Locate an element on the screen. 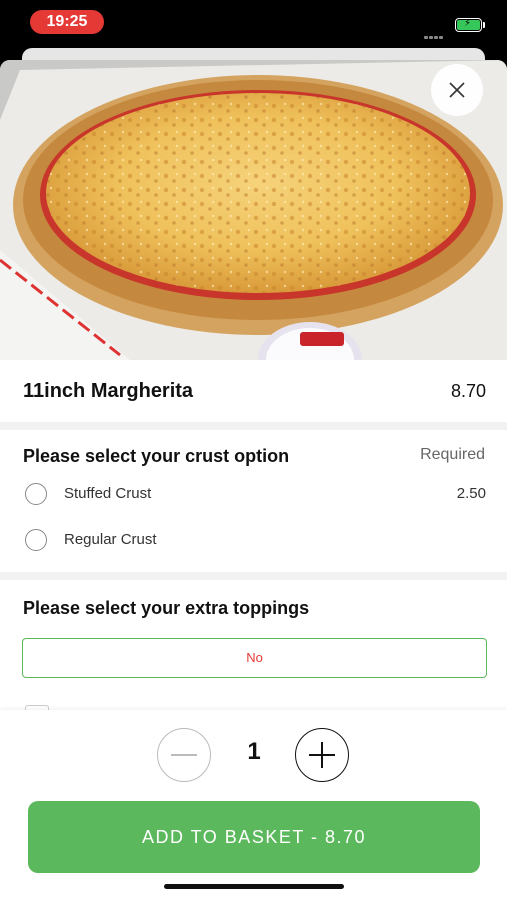 The image size is (507, 900). option-label: Stuffed Crust is located at coordinates (108, 493).